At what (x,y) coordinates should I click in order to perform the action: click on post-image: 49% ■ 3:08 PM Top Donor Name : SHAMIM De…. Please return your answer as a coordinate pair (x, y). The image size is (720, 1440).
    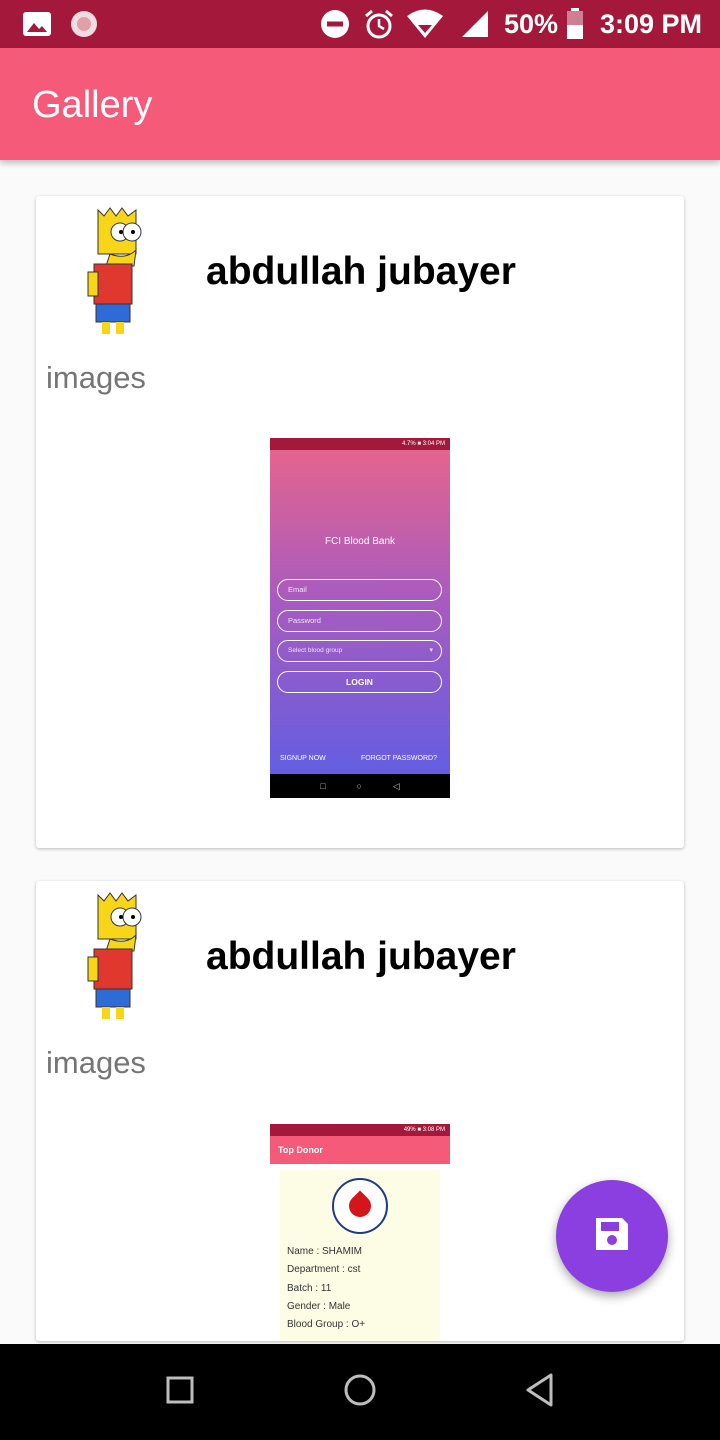
    Looking at the image, I should click on (360, 1232).